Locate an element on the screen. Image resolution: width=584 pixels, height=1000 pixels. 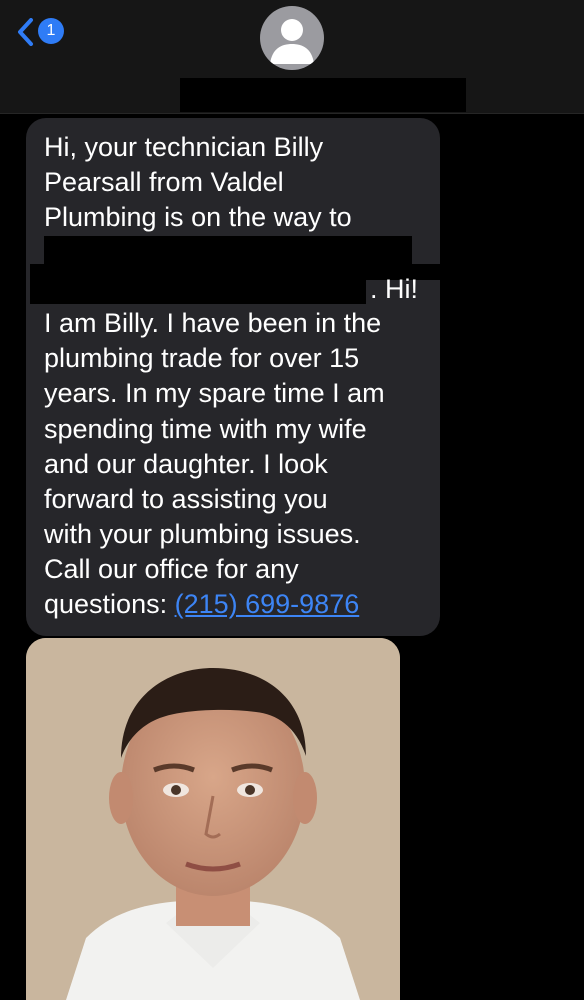
message-line: forward to assisting you is located at coordinates (186, 498).